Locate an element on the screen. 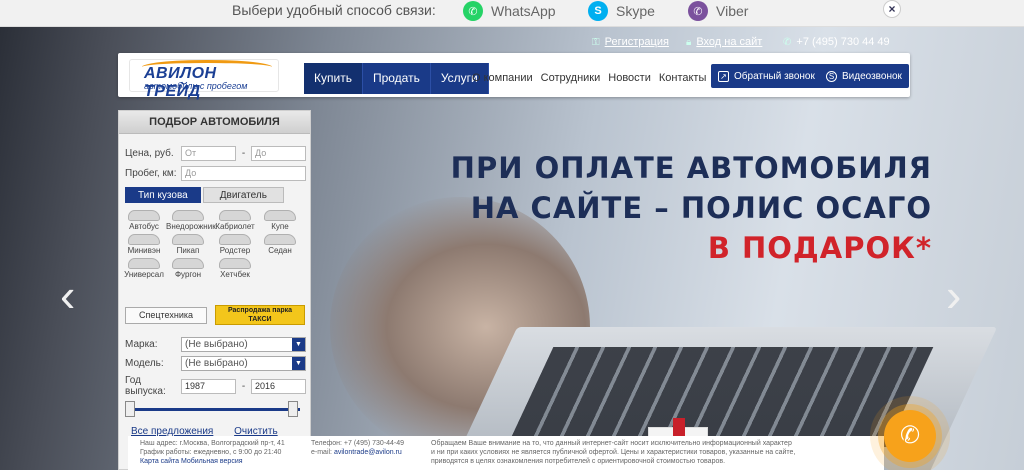 The width and height of the screenshot is (1024, 470). mileage-row: Пробег, км: До is located at coordinates (215, 173).